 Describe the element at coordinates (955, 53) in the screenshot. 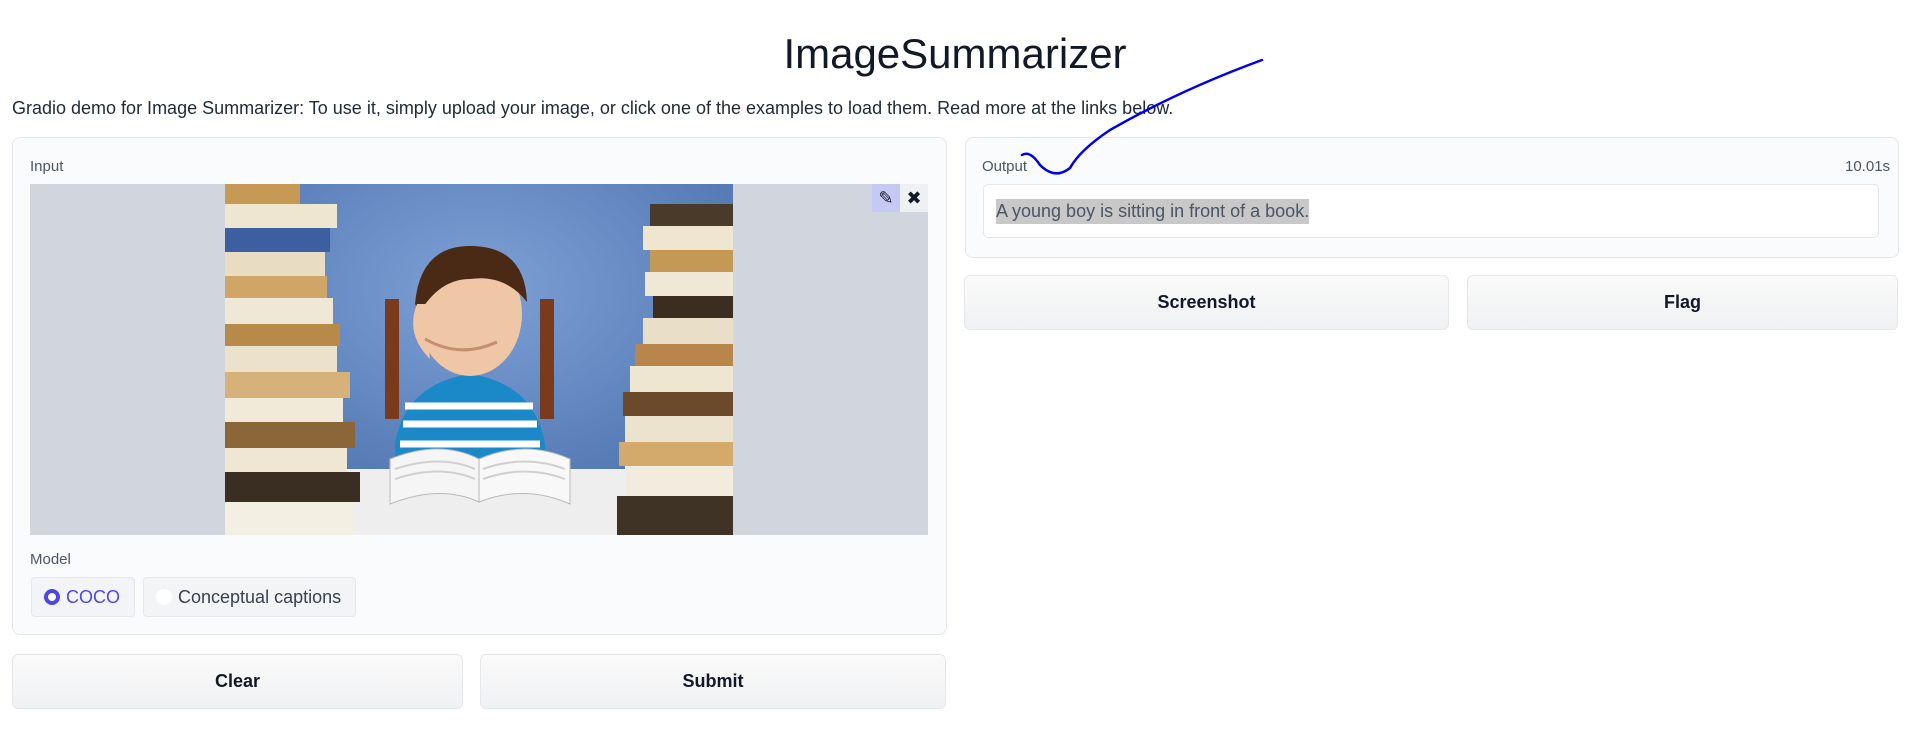

I see `page-title: ImageSummarizer` at that location.